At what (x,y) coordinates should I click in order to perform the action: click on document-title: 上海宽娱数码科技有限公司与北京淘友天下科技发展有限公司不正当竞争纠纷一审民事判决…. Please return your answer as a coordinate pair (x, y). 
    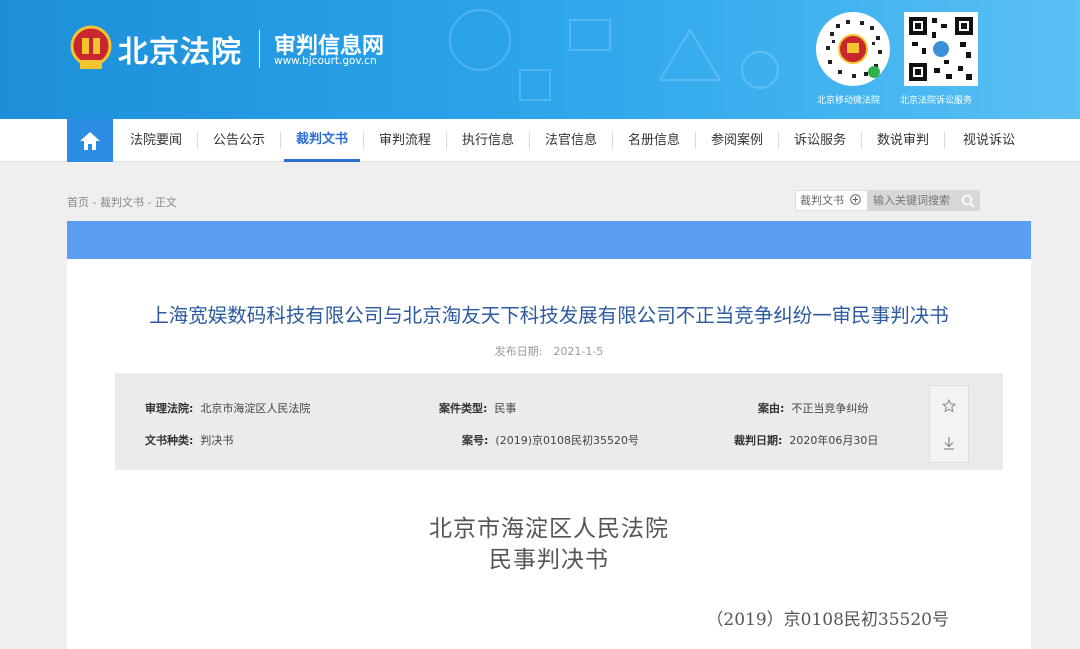
    Looking at the image, I should click on (549, 315).